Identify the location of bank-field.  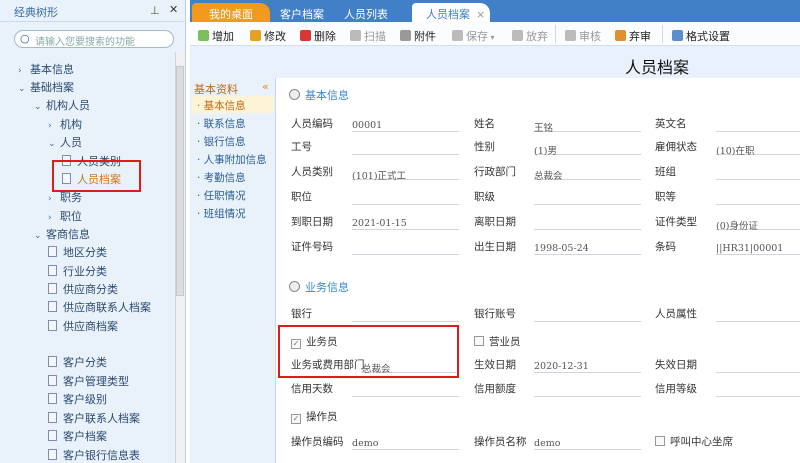
(405, 314).